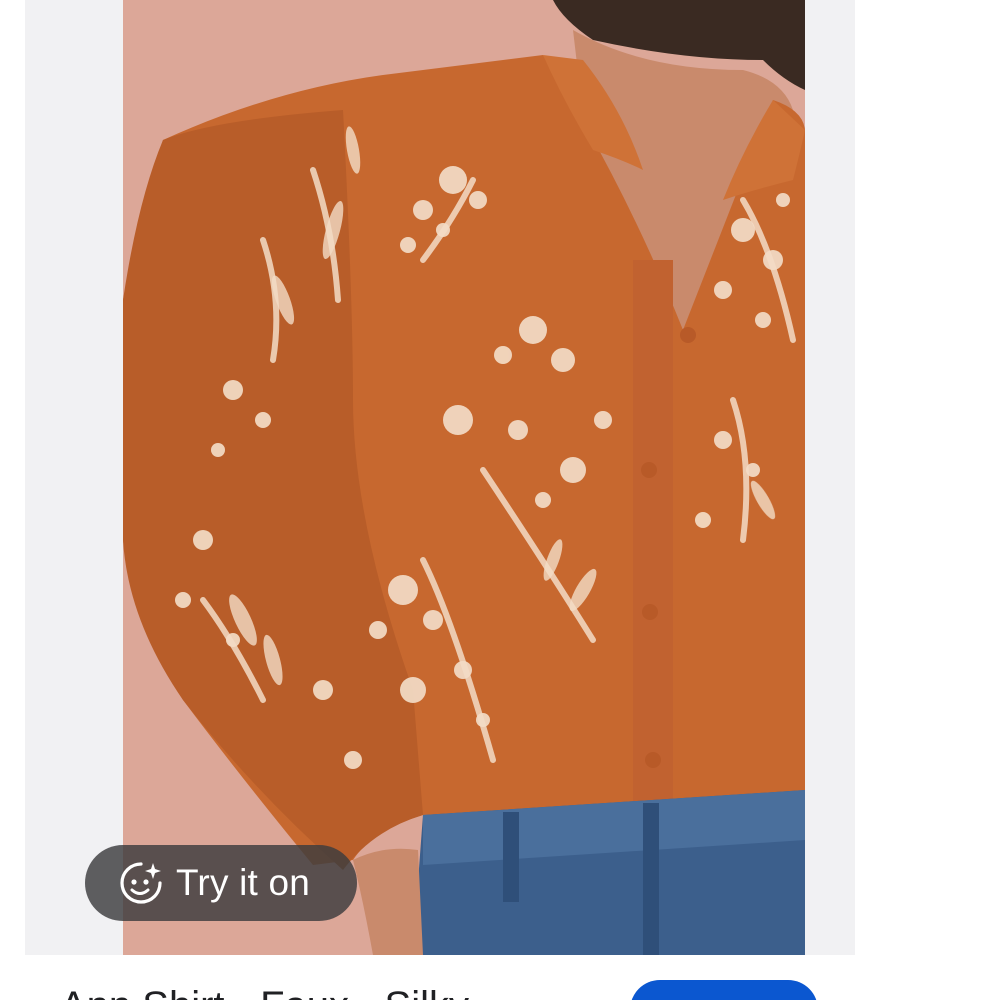  I want to click on primary-action-button, so click(724, 990).